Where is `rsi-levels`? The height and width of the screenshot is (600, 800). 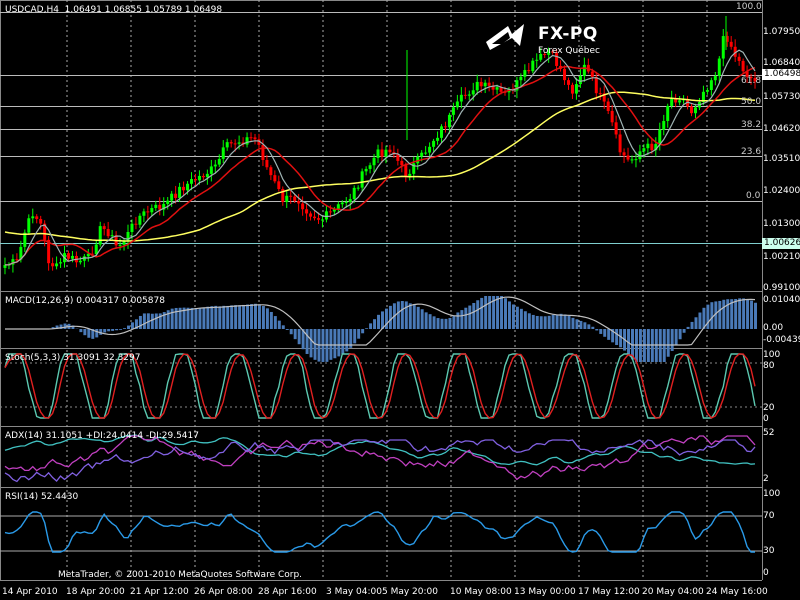 rsi-levels is located at coordinates (381, 533).